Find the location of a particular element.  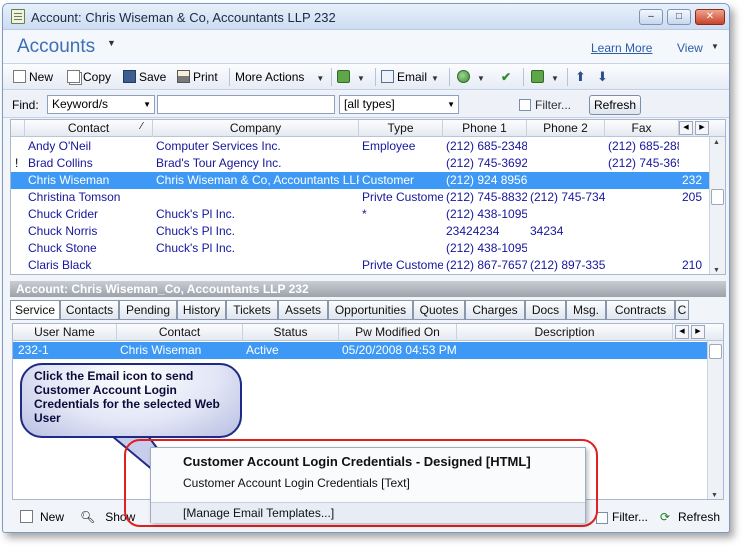

flag-cell is located at coordinates (18, 197).